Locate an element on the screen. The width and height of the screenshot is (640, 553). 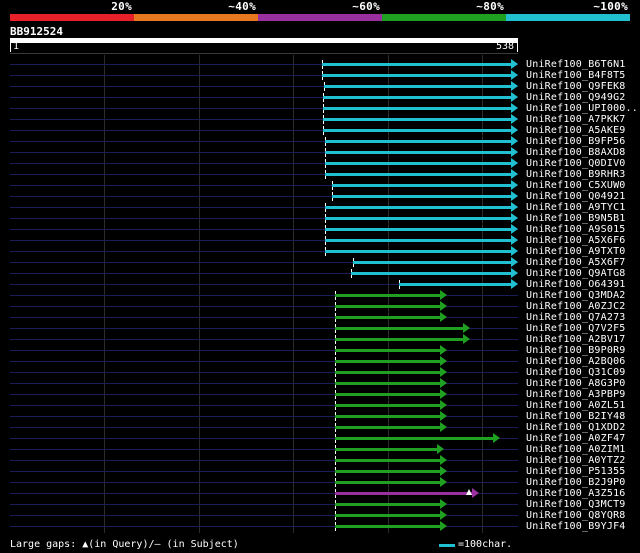
hit-label-link: UniRef100_A7PKK7 is located at coordinates (576, 119).